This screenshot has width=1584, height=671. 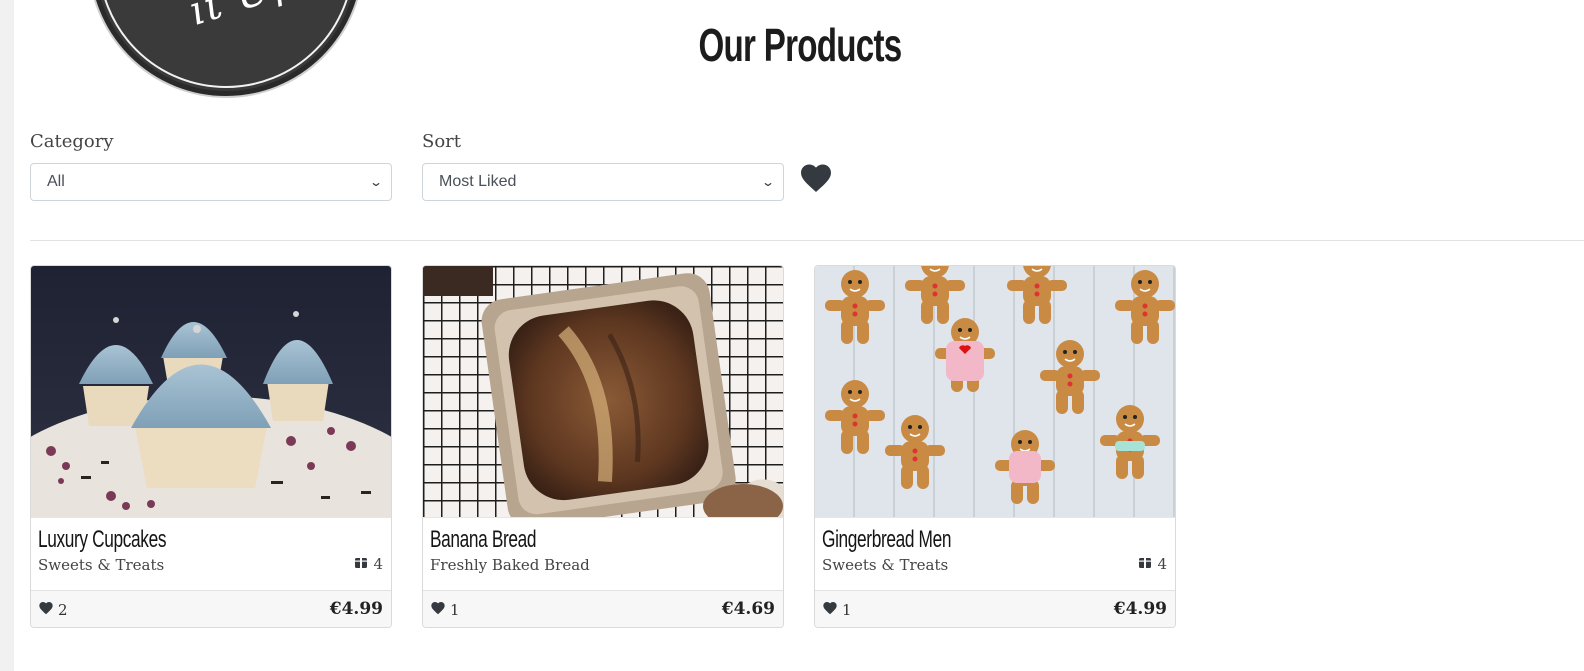 I want to click on product-card: Banana Bread Freshly Baked Bread 1 €4.69, so click(x=603, y=446).